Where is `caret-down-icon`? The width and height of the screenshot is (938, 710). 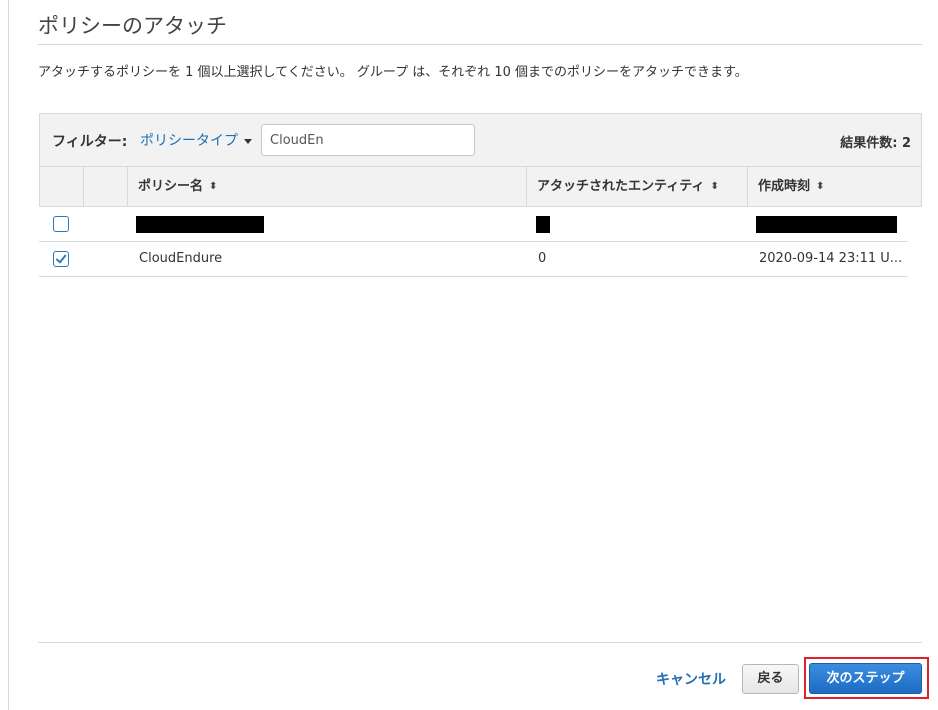
caret-down-icon is located at coordinates (248, 141).